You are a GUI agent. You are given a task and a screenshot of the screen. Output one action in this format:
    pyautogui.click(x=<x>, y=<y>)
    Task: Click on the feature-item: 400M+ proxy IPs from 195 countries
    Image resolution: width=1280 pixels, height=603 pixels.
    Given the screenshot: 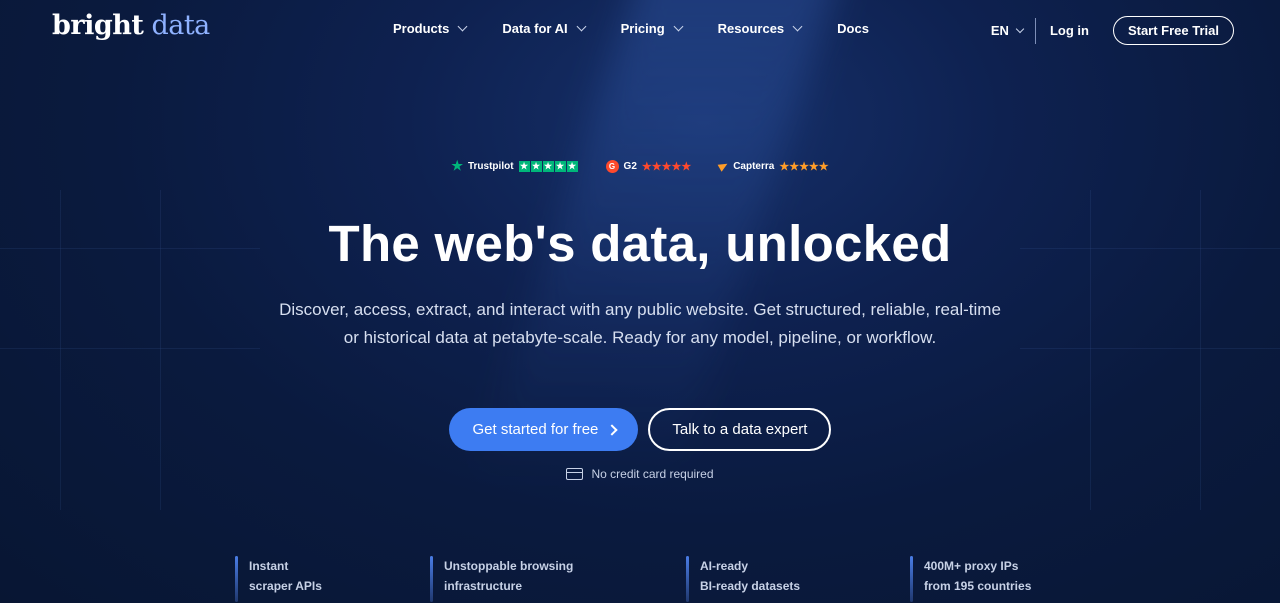 What is the action you would take?
    pyautogui.click(x=970, y=579)
    